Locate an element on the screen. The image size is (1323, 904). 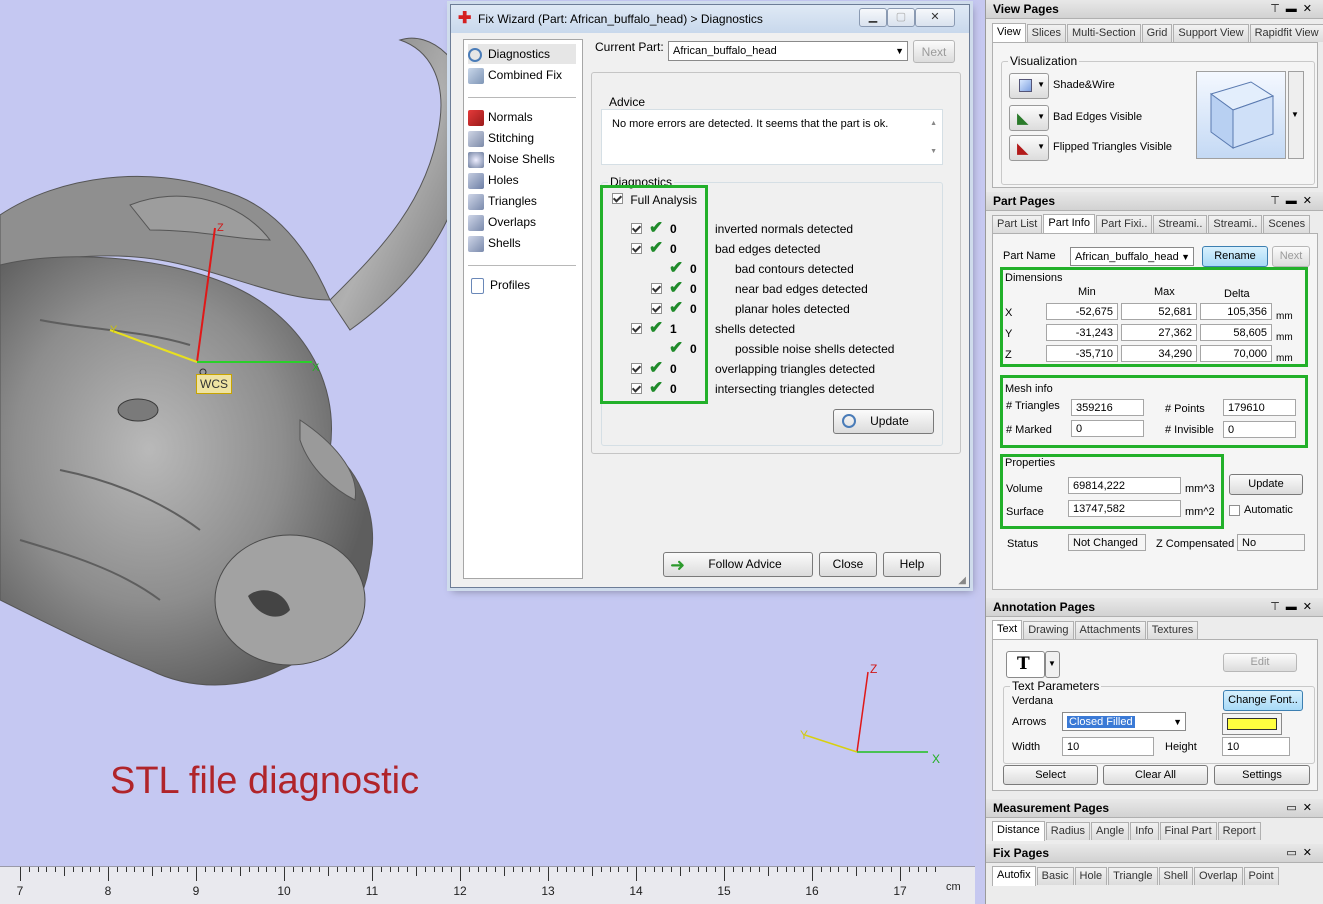
part-pages-header: Part Pages ⊤▬✕ is located at coordinates (1154, 201).